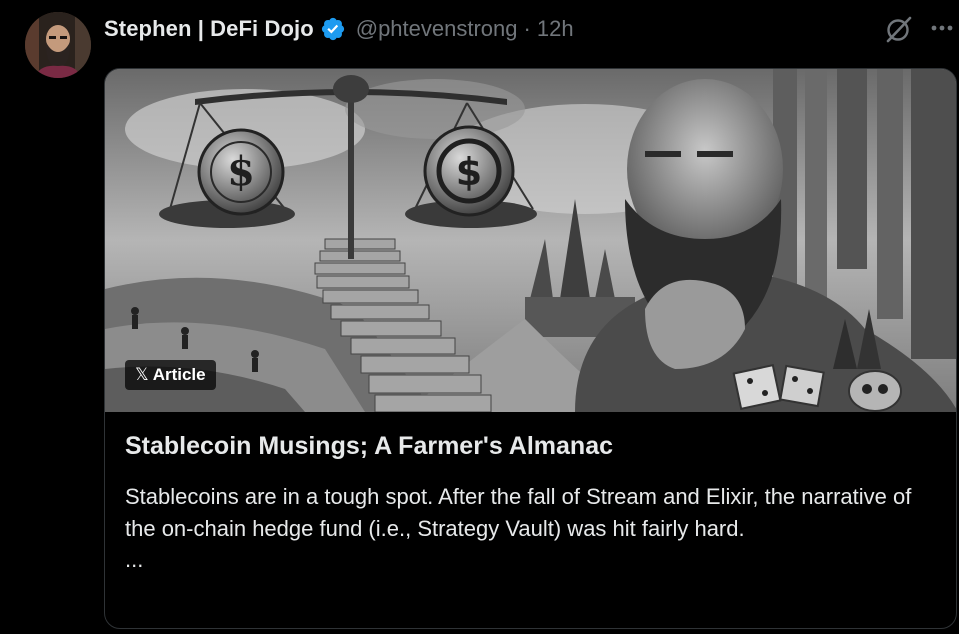 The width and height of the screenshot is (959, 634). I want to click on verified-badge-icon, so click(333, 29).